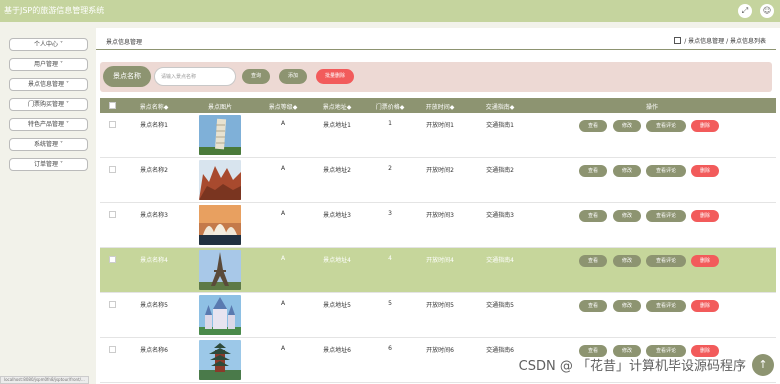  I want to click on page-header: 景点信息管理 / 景点信息管理 / 景点信息列表, so click(436, 39).